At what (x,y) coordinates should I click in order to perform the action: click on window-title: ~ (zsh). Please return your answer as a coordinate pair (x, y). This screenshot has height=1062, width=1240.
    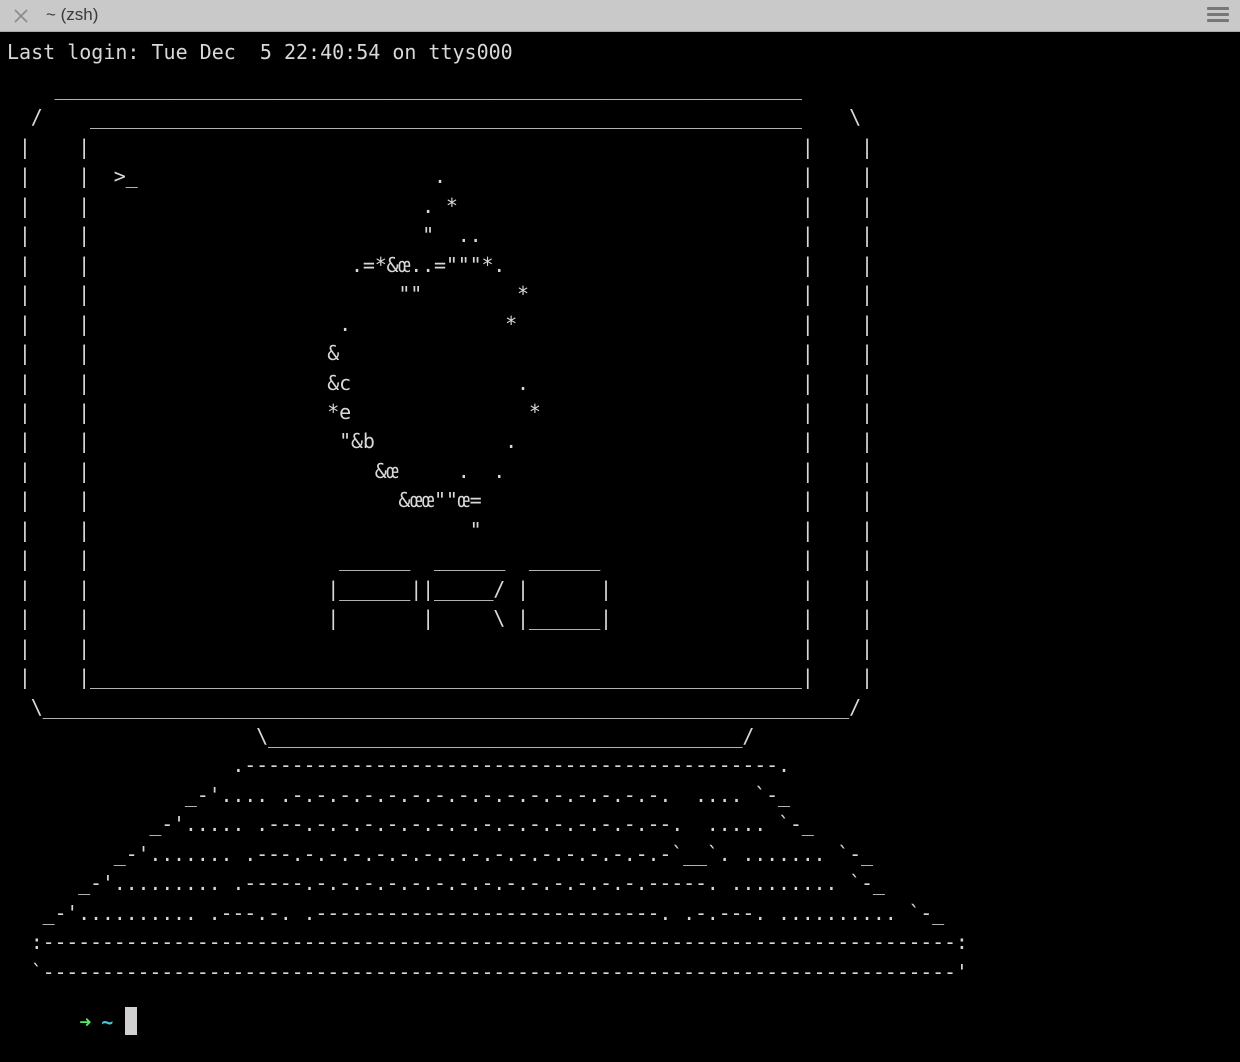
    Looking at the image, I should click on (72, 14).